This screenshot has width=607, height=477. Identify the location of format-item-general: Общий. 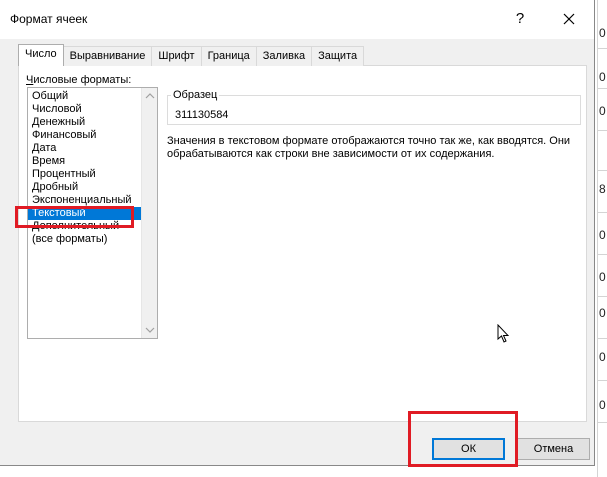
(85, 96).